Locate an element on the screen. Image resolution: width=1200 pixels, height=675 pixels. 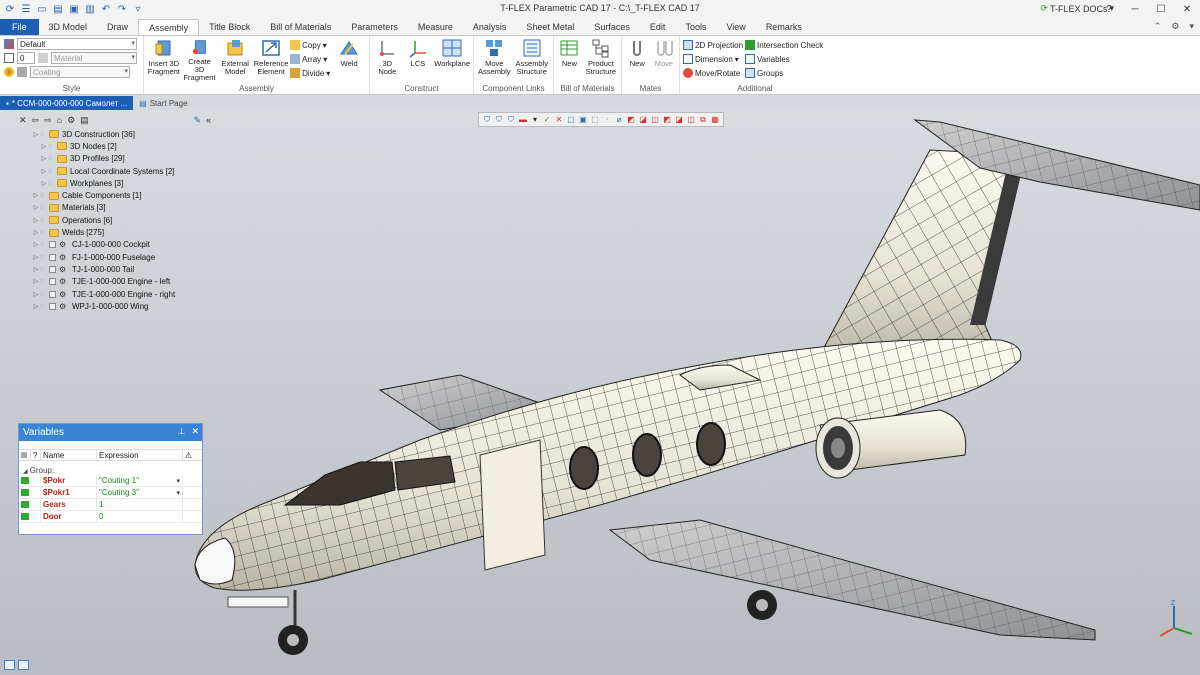
collapse-ribbon-icon: ⌃ is located at coordinates (1158, 26).